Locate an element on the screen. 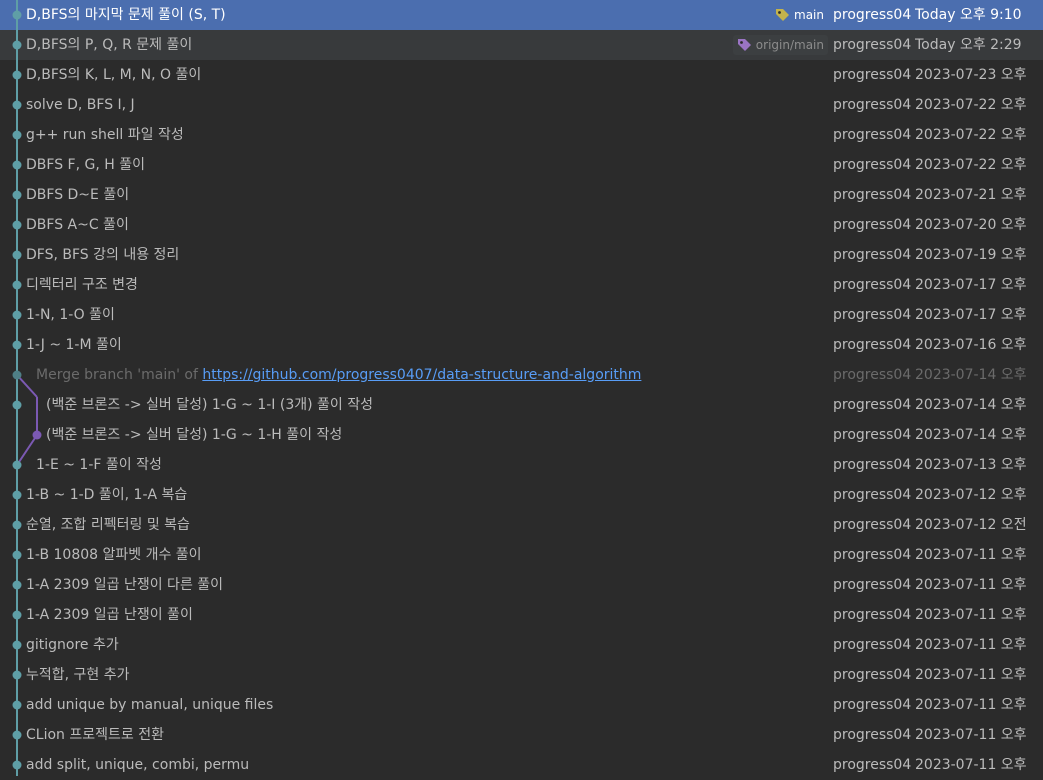  commit-message-text: D,BFS의 마지막 문제 풀이 (S, T) is located at coordinates (126, 15).